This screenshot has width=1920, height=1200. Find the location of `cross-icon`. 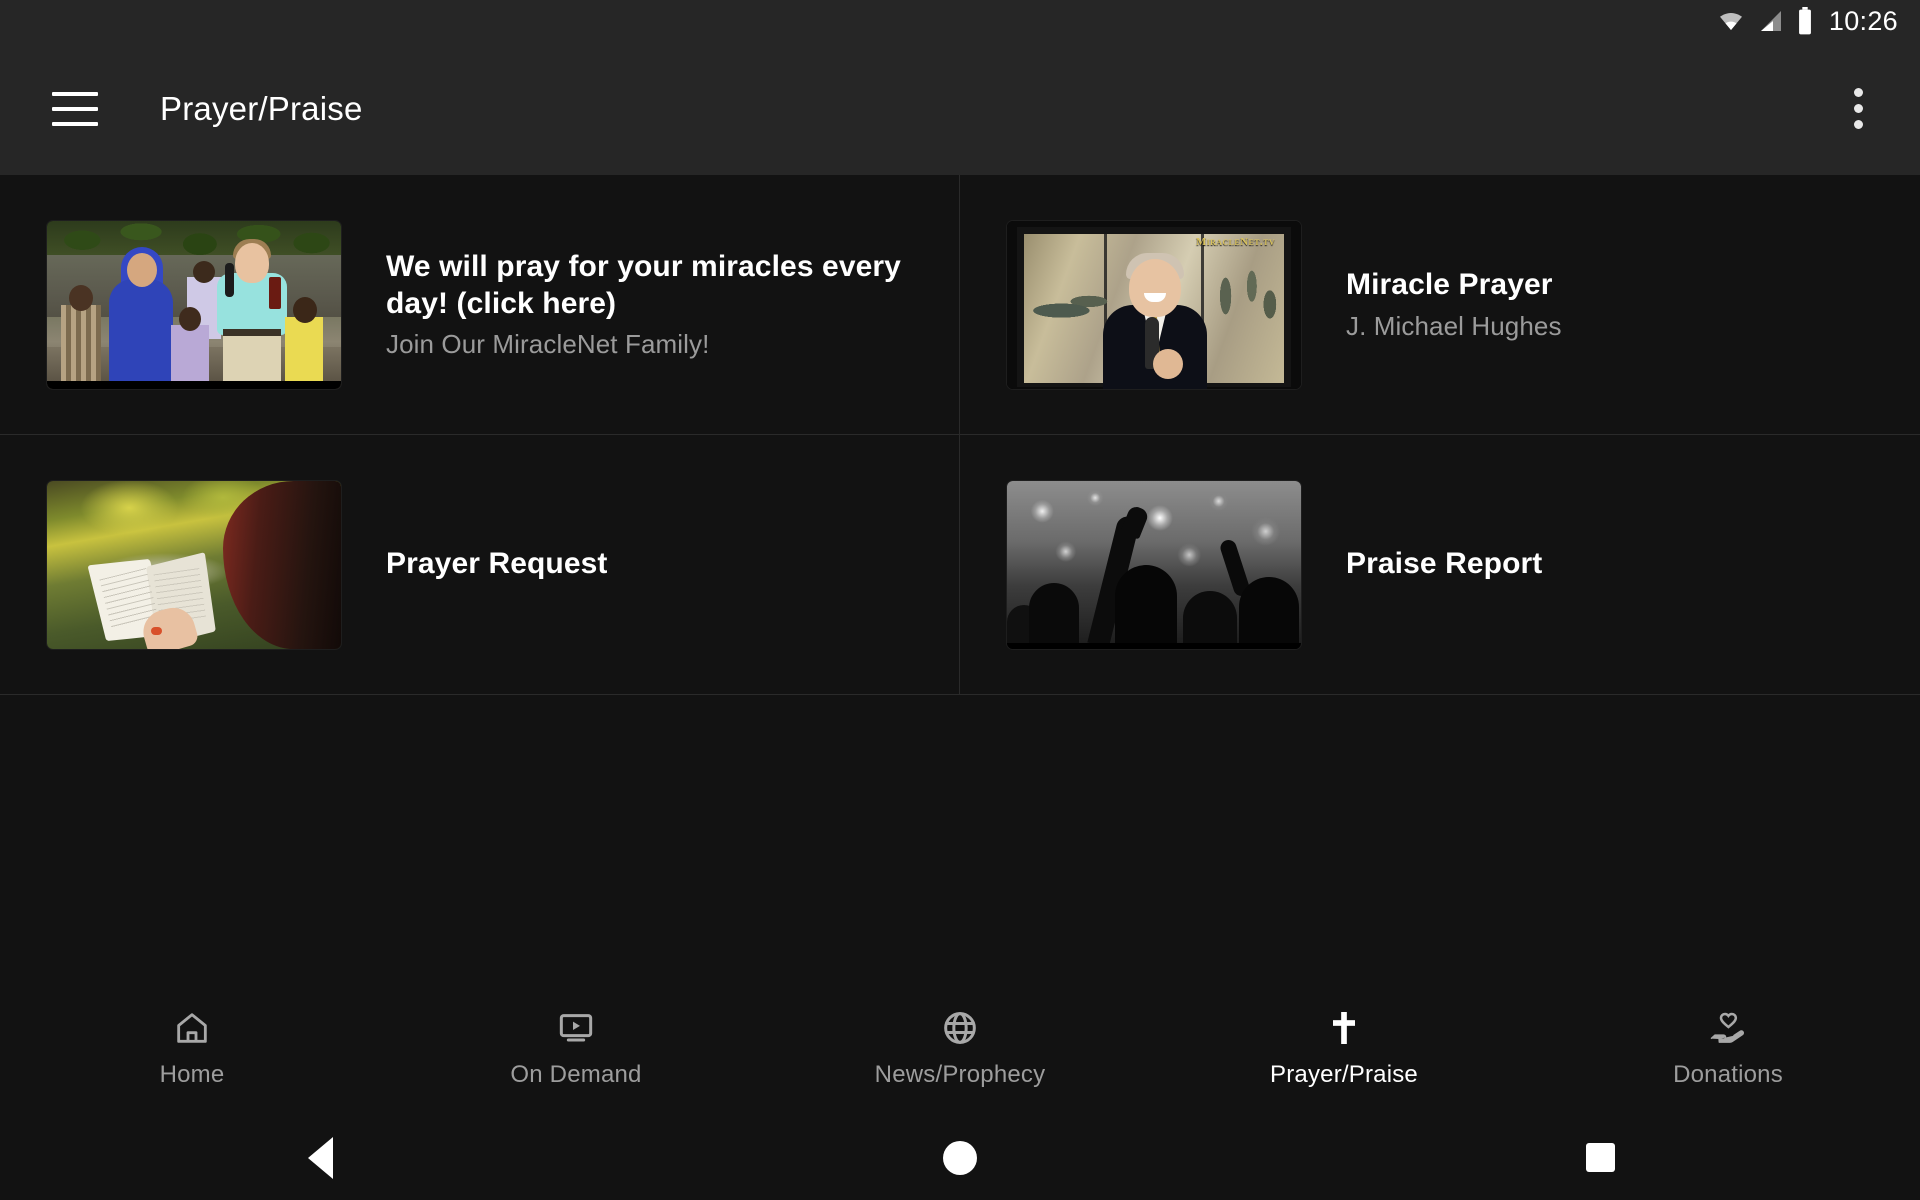

cross-icon is located at coordinates (1344, 1028).